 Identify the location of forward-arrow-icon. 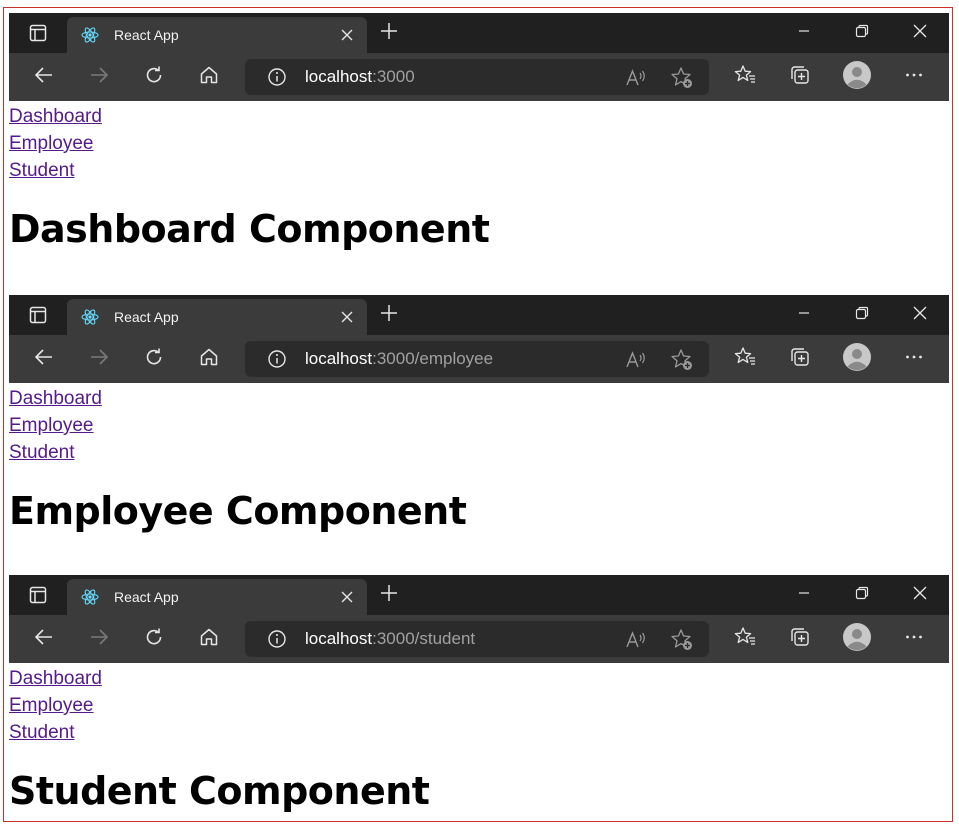
(99, 359).